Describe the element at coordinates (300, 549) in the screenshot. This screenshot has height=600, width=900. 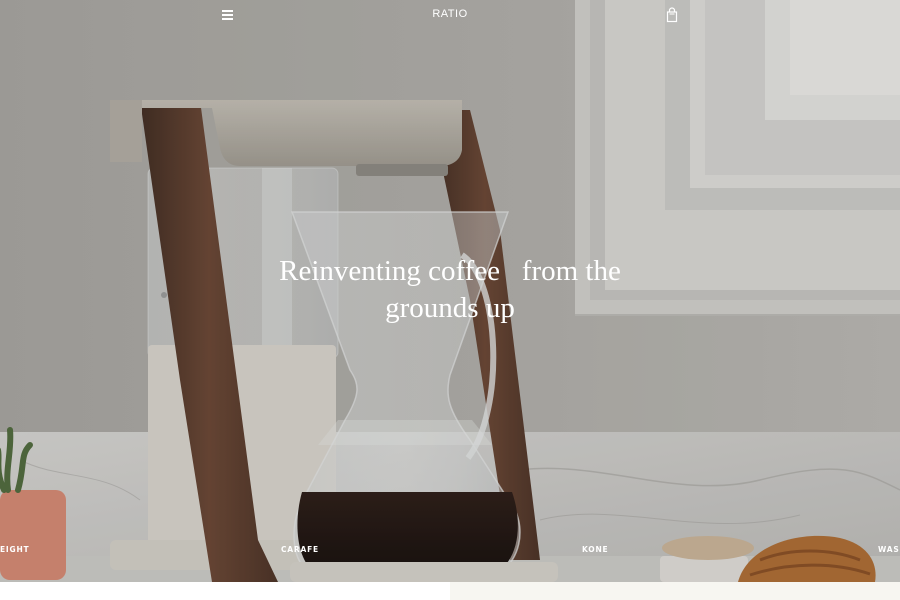
I see `category-link-carafe: CARAFE` at that location.